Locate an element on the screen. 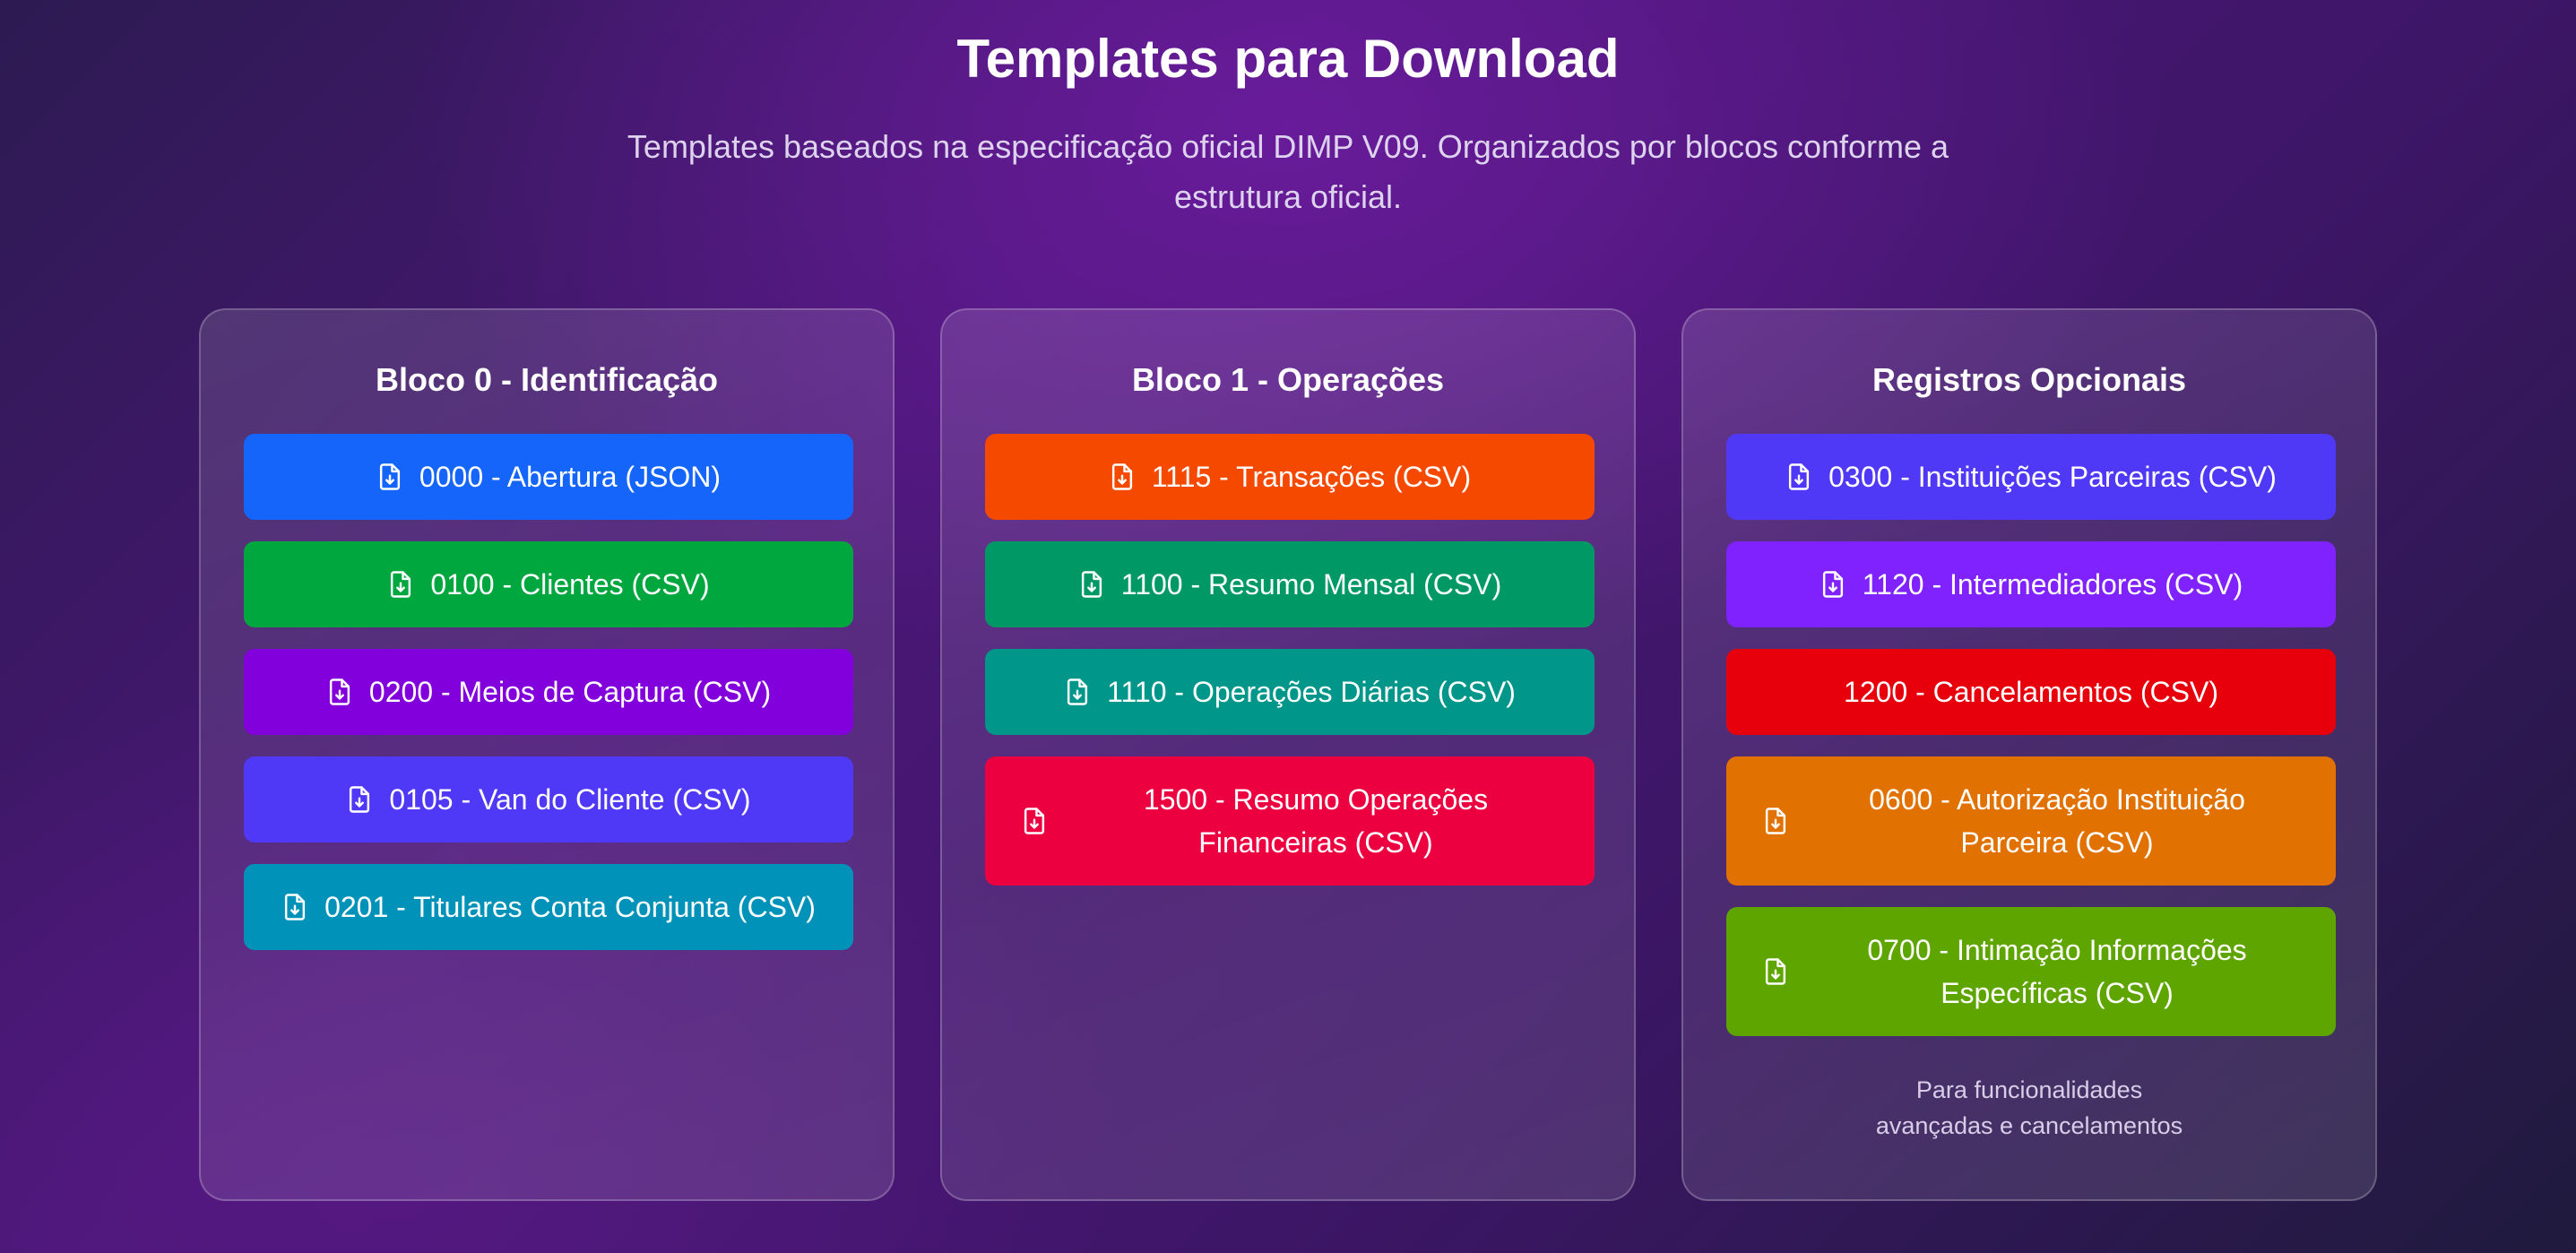 The image size is (2576, 1253). download-0100-button: 0100 - Clientes (CSV) is located at coordinates (548, 584).